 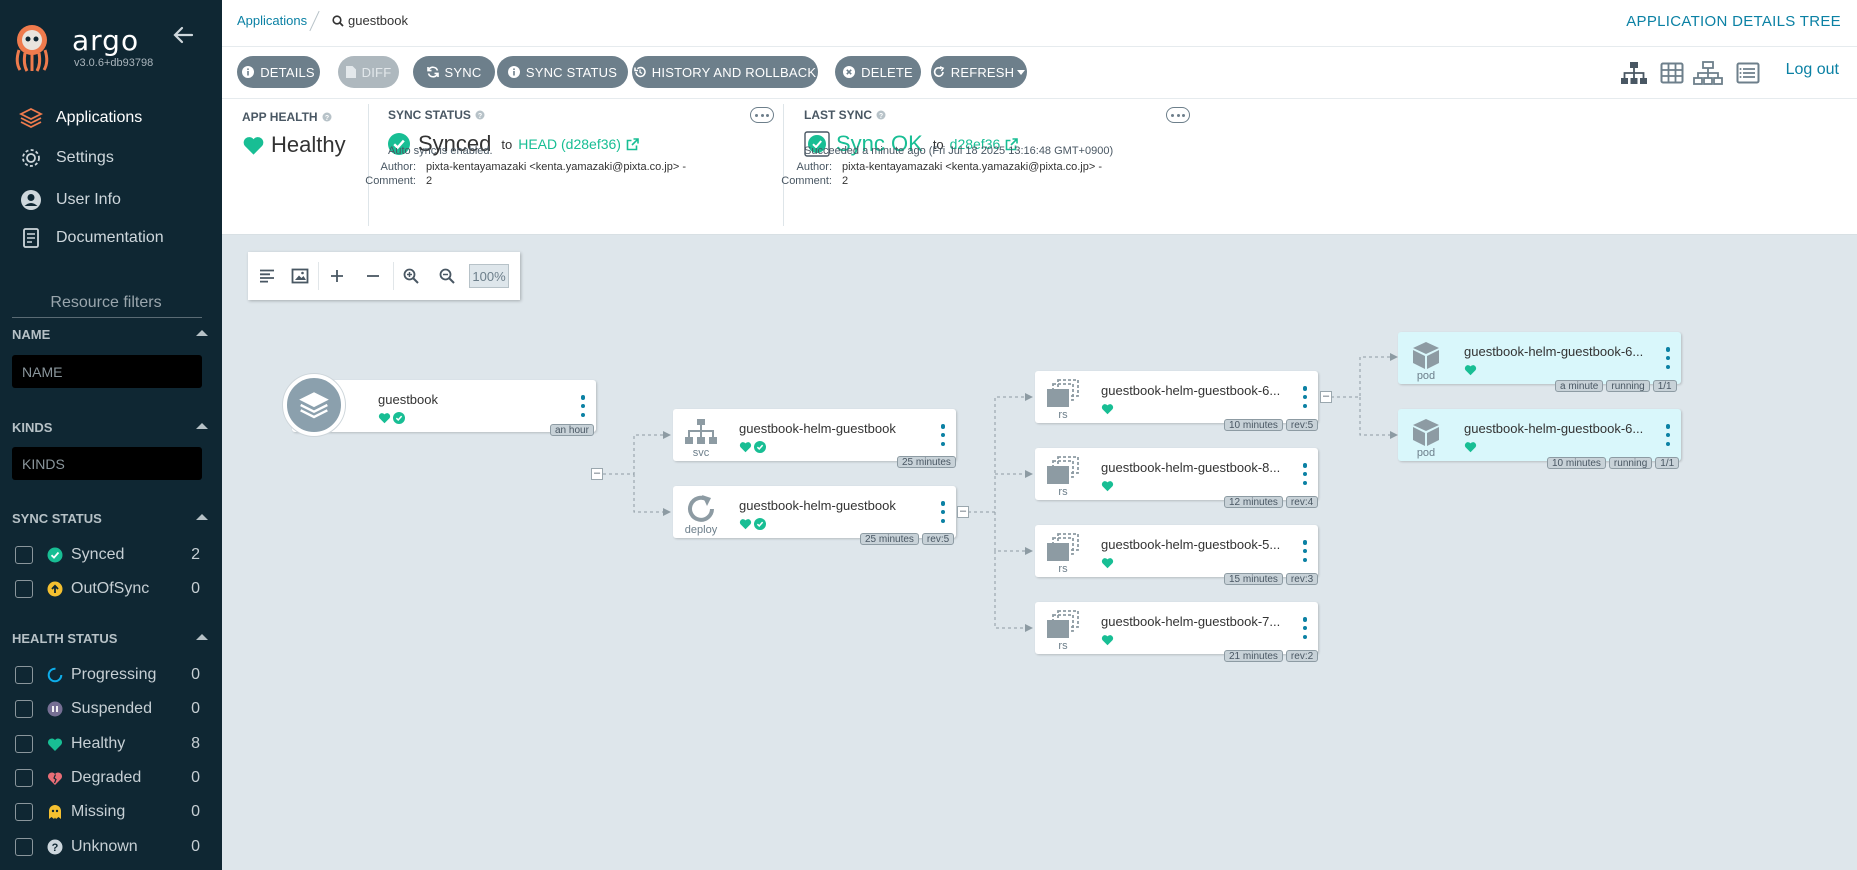 What do you see at coordinates (1021, 72) in the screenshot?
I see `caret-down-icon` at bounding box center [1021, 72].